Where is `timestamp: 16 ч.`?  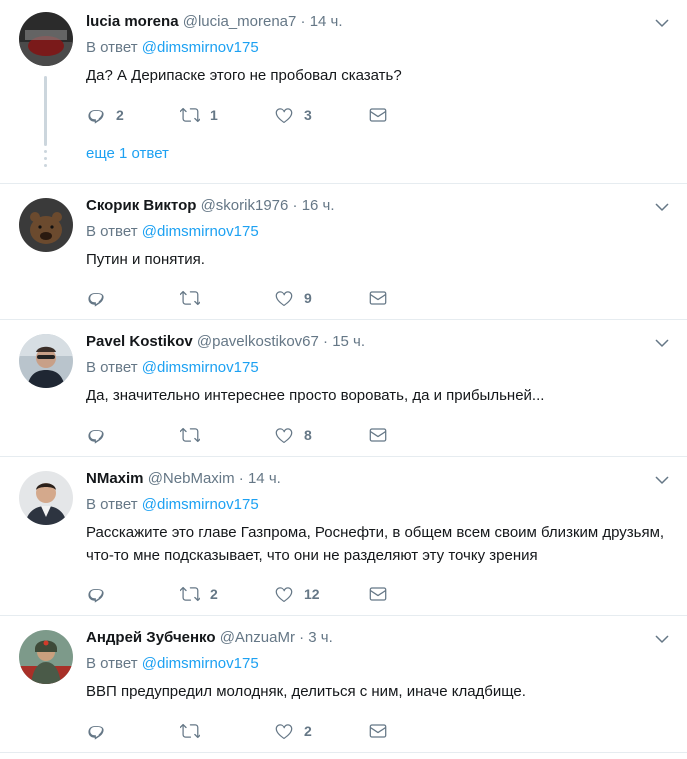
timestamp: 16 ч. is located at coordinates (318, 205).